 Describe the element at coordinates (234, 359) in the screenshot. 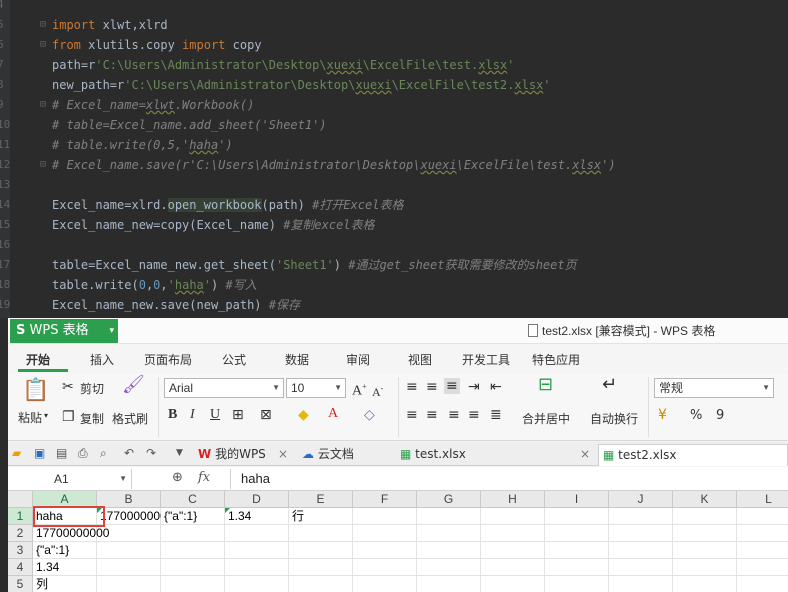

I see `tab-formulas: 公式` at that location.